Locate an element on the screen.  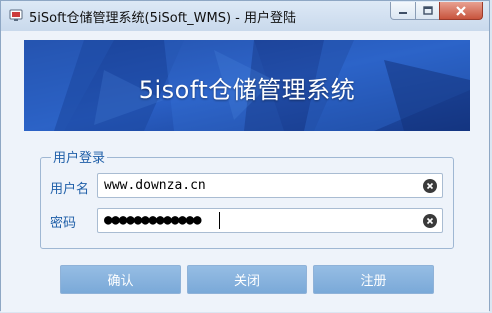
login-group-legend: 用户登录 is located at coordinates (79, 156).